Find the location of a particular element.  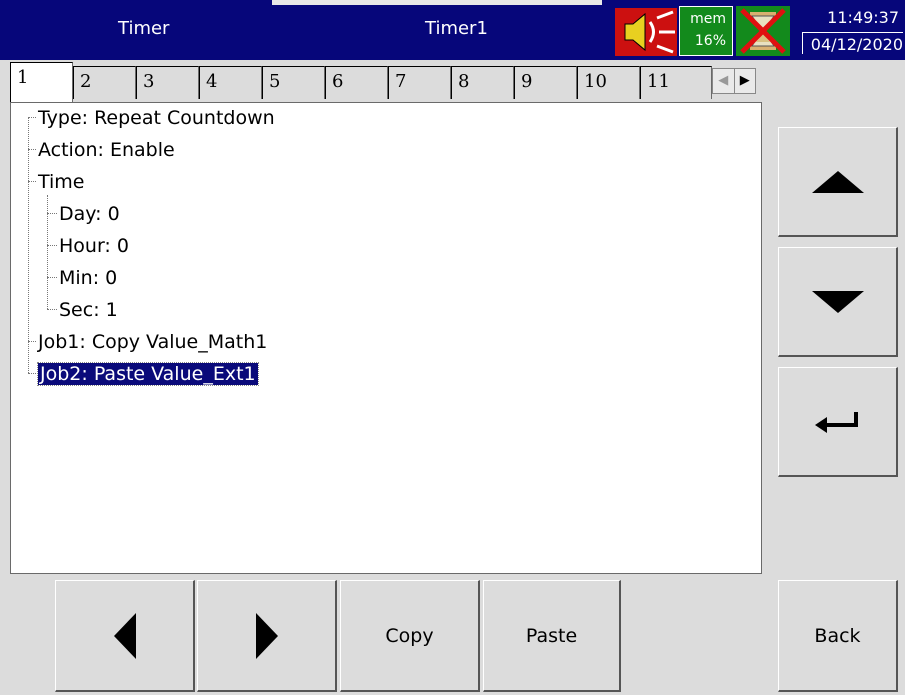

enter-icon is located at coordinates (836, 422).